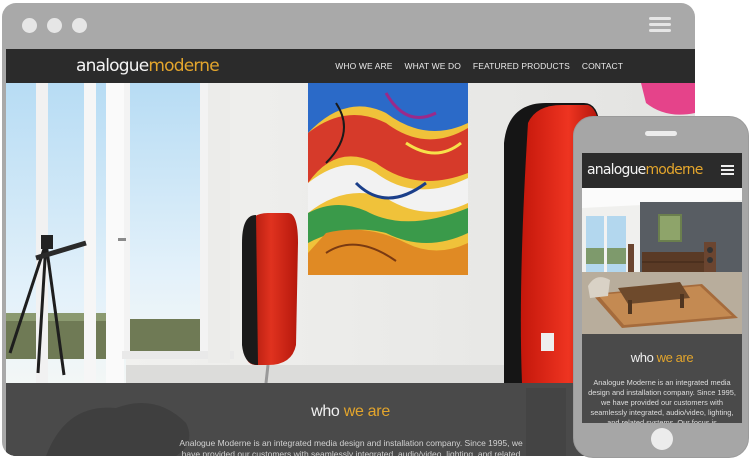 This screenshot has width=750, height=460. Describe the element at coordinates (645, 170) in the screenshot. I see `mobile-site-logo: analoguemoderne` at that location.